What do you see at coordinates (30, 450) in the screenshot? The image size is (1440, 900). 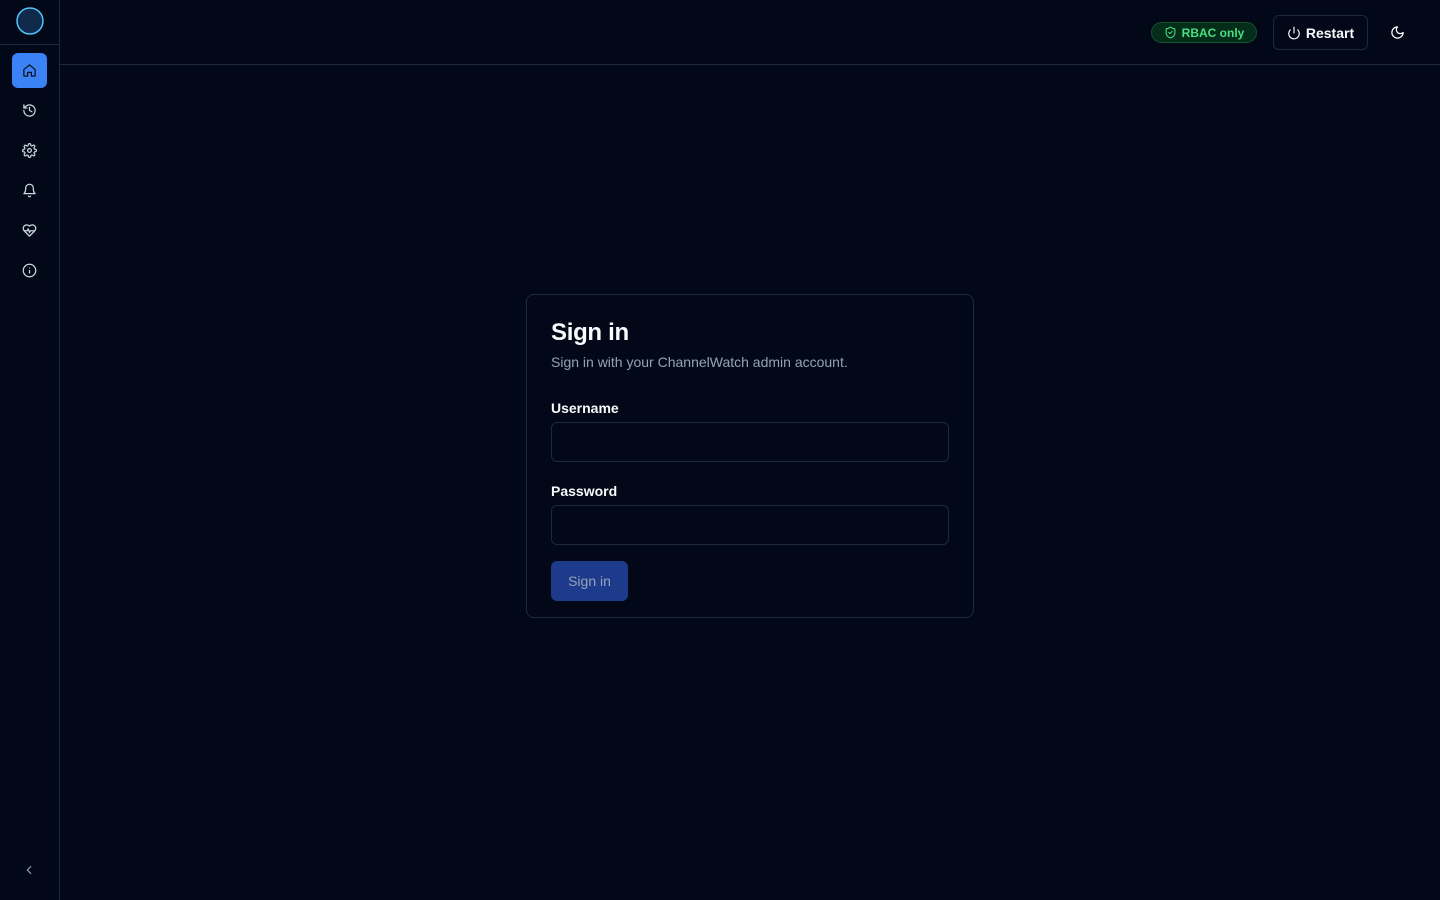 I see `sidebar` at bounding box center [30, 450].